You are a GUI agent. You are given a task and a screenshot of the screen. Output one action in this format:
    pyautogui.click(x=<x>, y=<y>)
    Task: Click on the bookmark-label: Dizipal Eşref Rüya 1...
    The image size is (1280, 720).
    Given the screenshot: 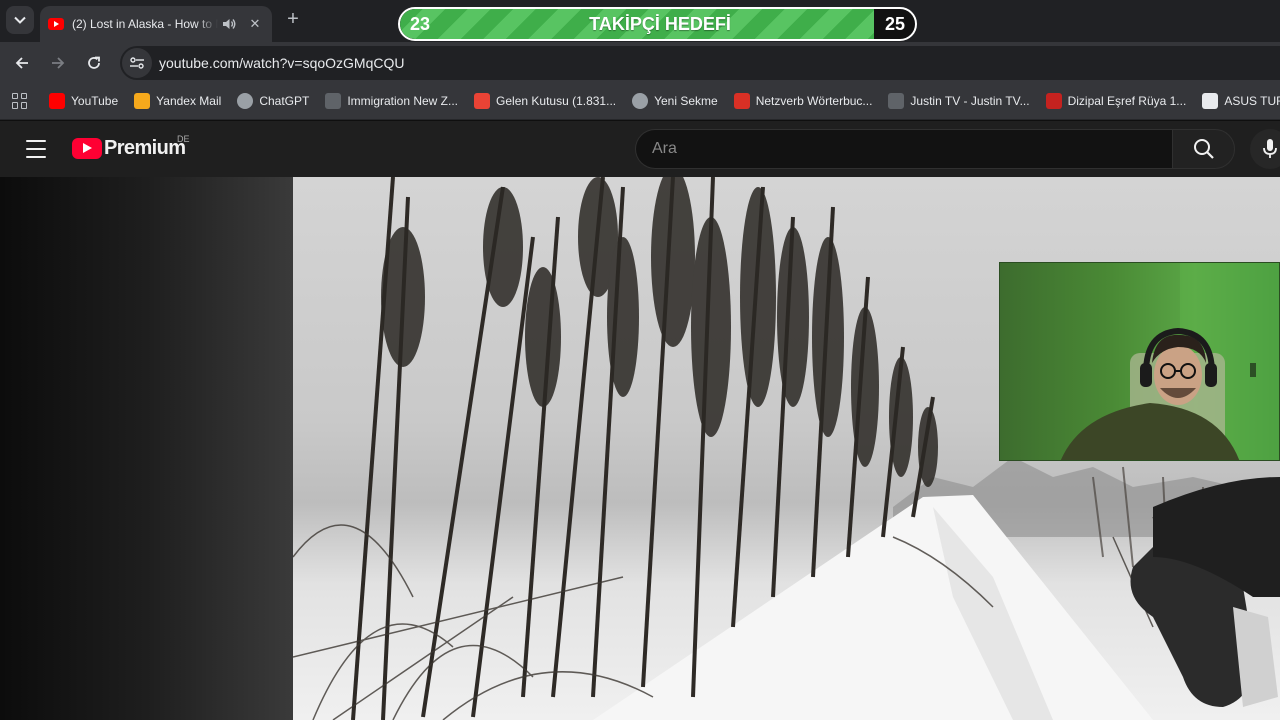 What is the action you would take?
    pyautogui.click(x=1127, y=100)
    